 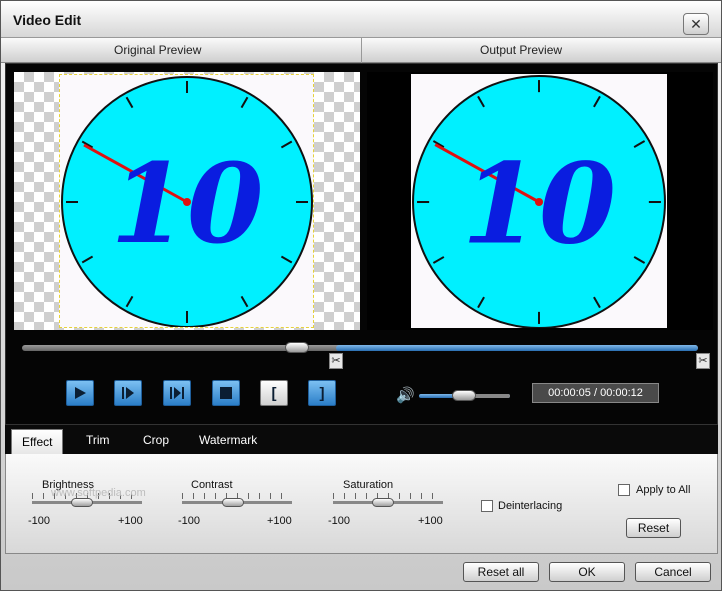 I want to click on reset-all-button: Reset all, so click(x=501, y=572).